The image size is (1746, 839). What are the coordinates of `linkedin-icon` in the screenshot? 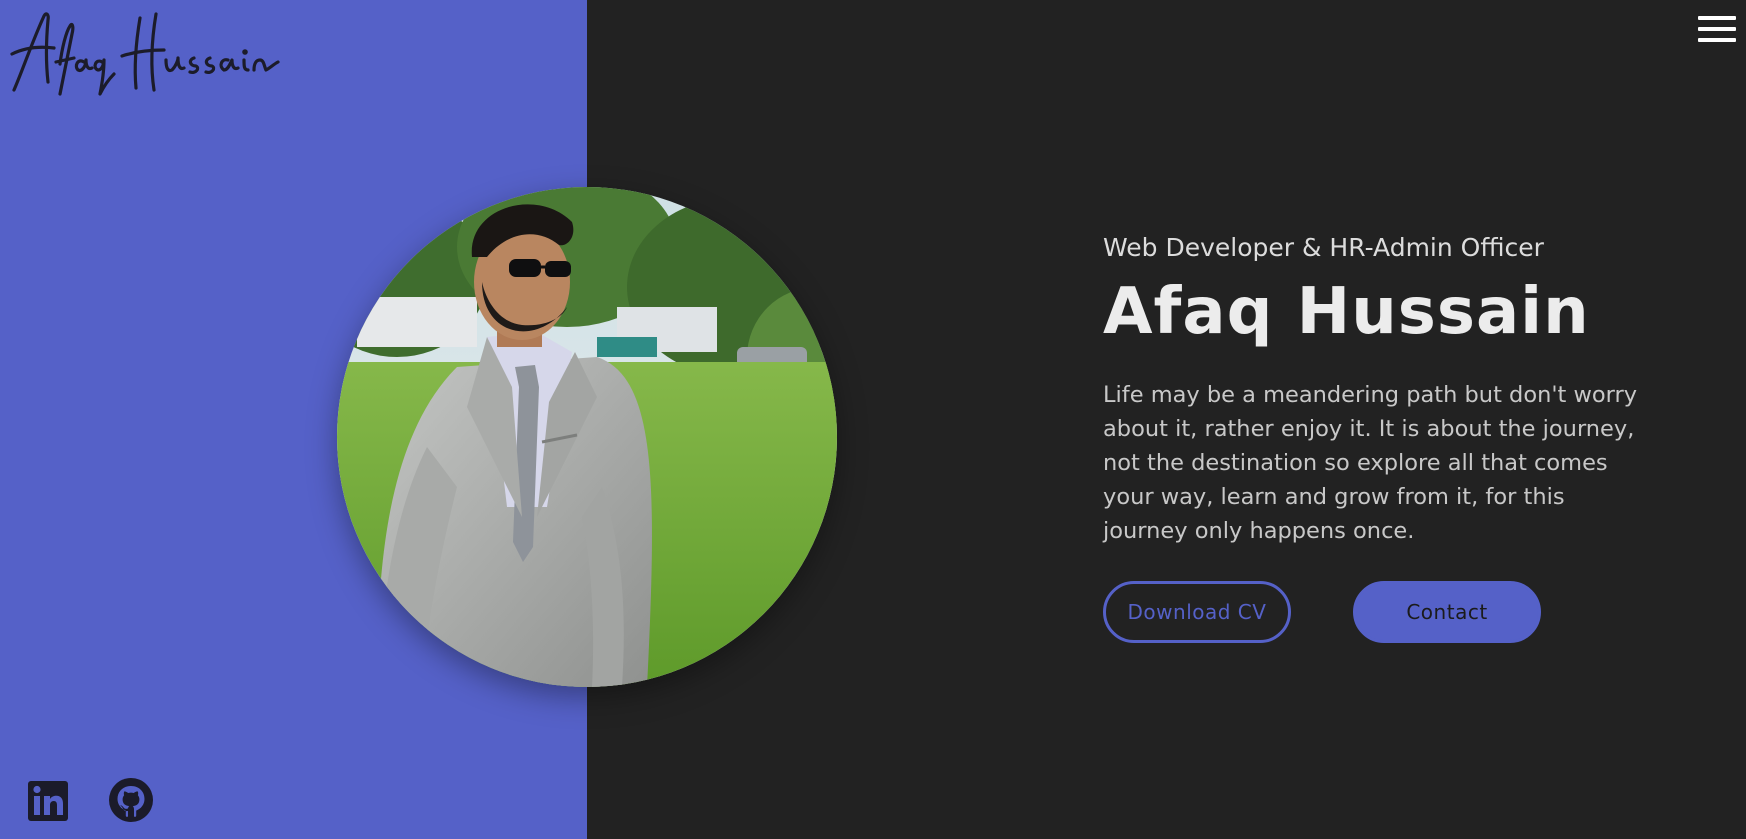 It's located at (48, 801).